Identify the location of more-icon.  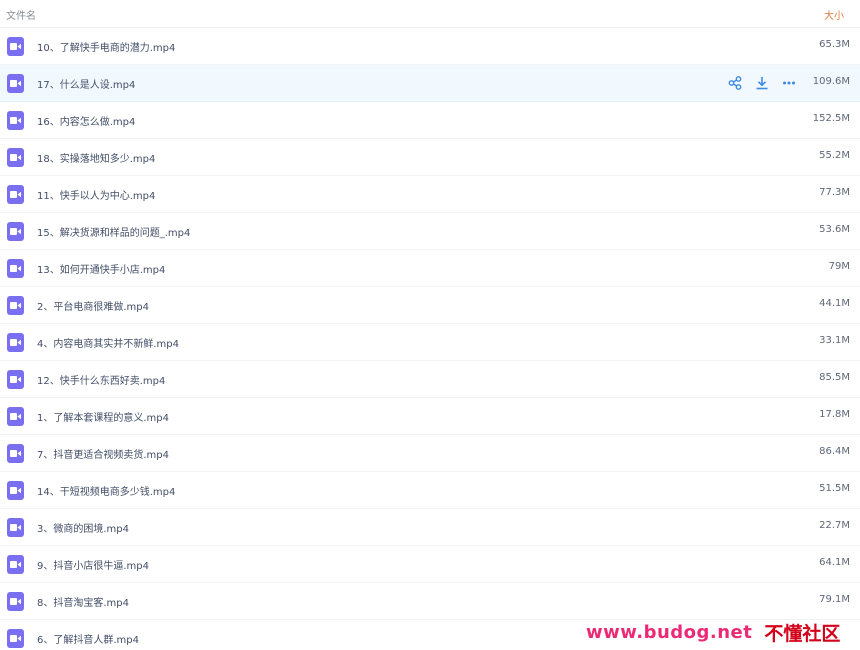
(788, 83).